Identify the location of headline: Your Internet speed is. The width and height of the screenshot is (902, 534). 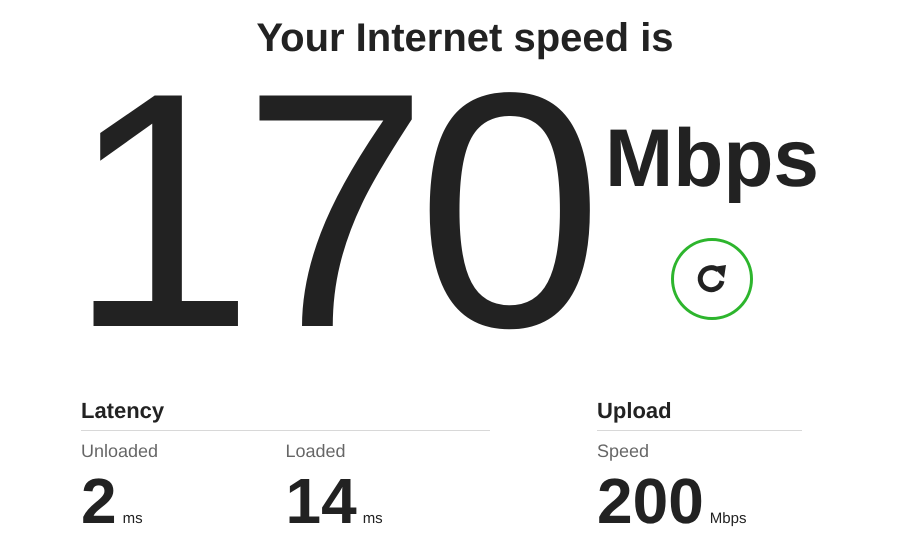
(465, 38).